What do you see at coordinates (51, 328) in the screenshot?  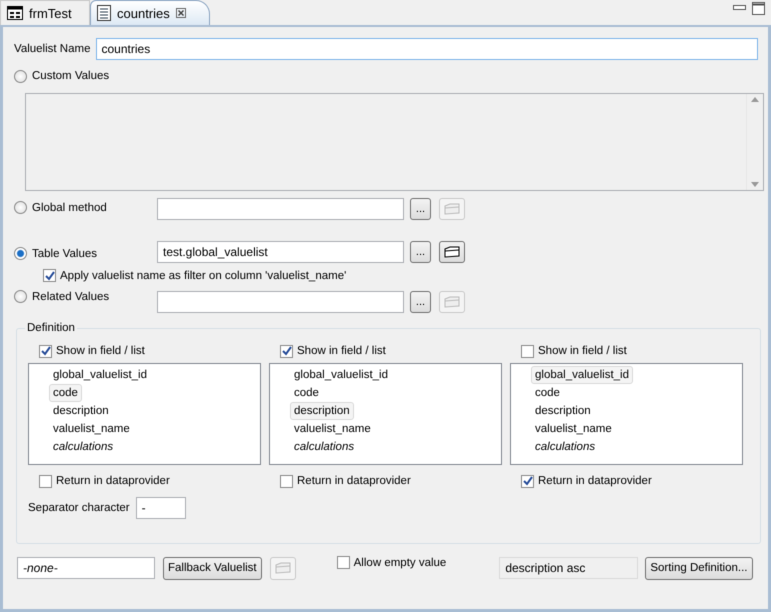 I see `group-title: Definition` at bounding box center [51, 328].